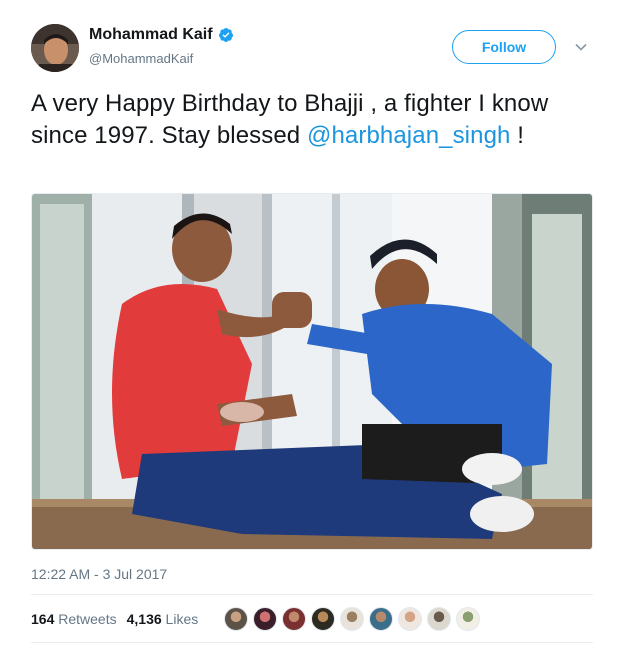  Describe the element at coordinates (312, 594) in the screenshot. I see `divider-top` at that location.